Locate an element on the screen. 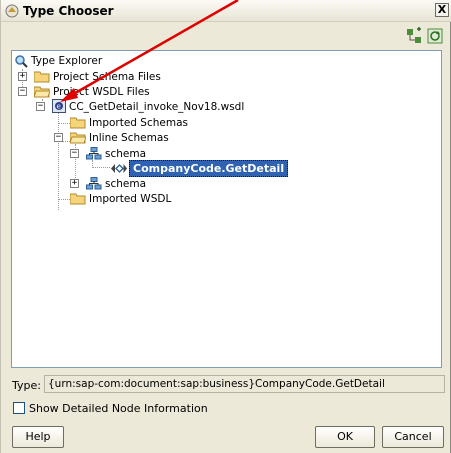 Image resolution: width=451 pixels, height=453 pixels. selected-node-label: CompanyCode.GetDetail is located at coordinates (209, 168).